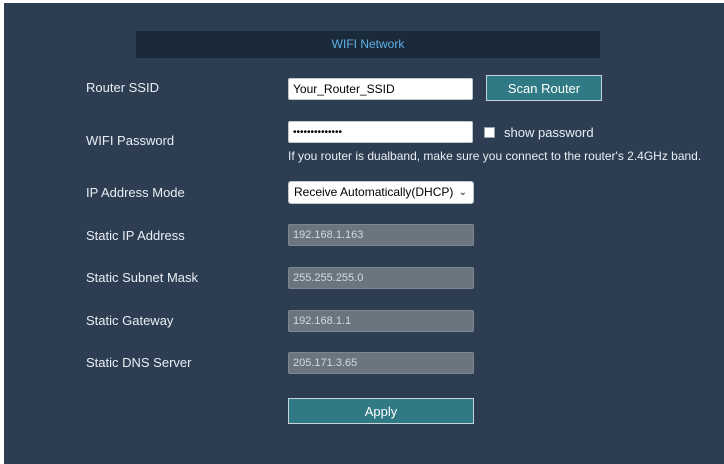 The height and width of the screenshot is (464, 724). What do you see at coordinates (380, 132) in the screenshot?
I see `wifi-password-input` at bounding box center [380, 132].